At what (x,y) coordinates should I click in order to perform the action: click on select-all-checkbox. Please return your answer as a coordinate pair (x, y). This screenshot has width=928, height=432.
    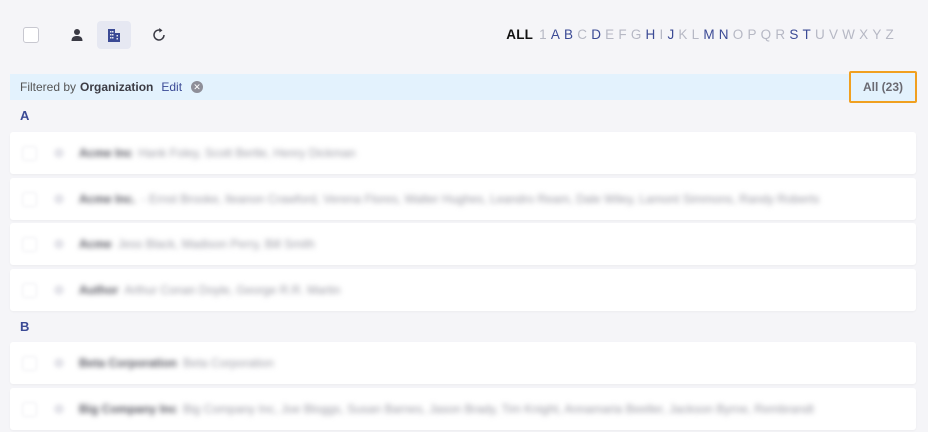
    Looking at the image, I should click on (31, 35).